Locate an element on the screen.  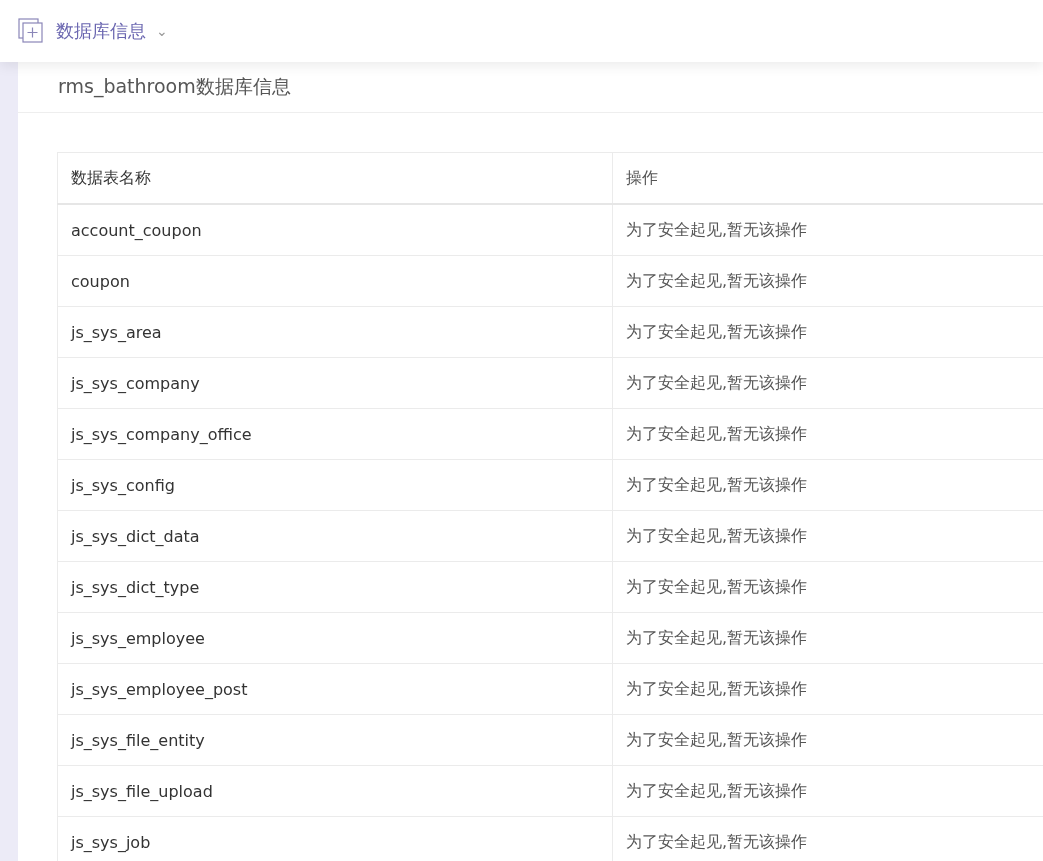
table-cell: js_sys_file_entity is located at coordinates (335, 740).